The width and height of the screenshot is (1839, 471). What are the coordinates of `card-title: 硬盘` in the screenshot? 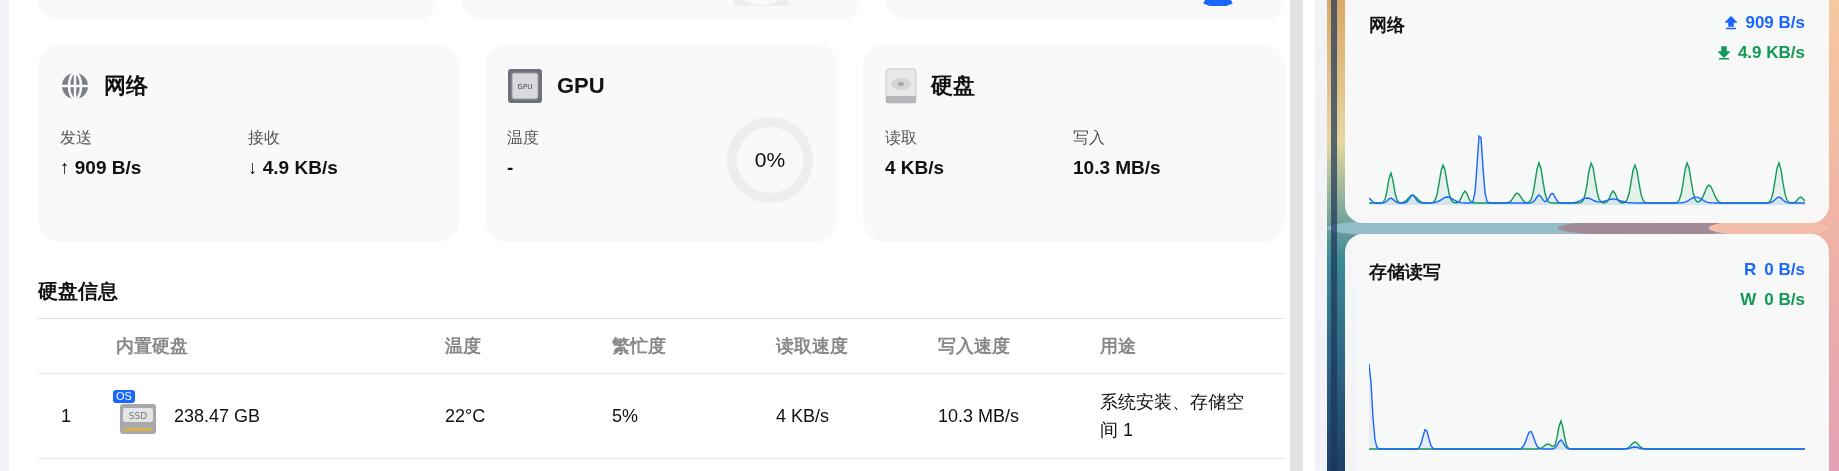 It's located at (953, 86).